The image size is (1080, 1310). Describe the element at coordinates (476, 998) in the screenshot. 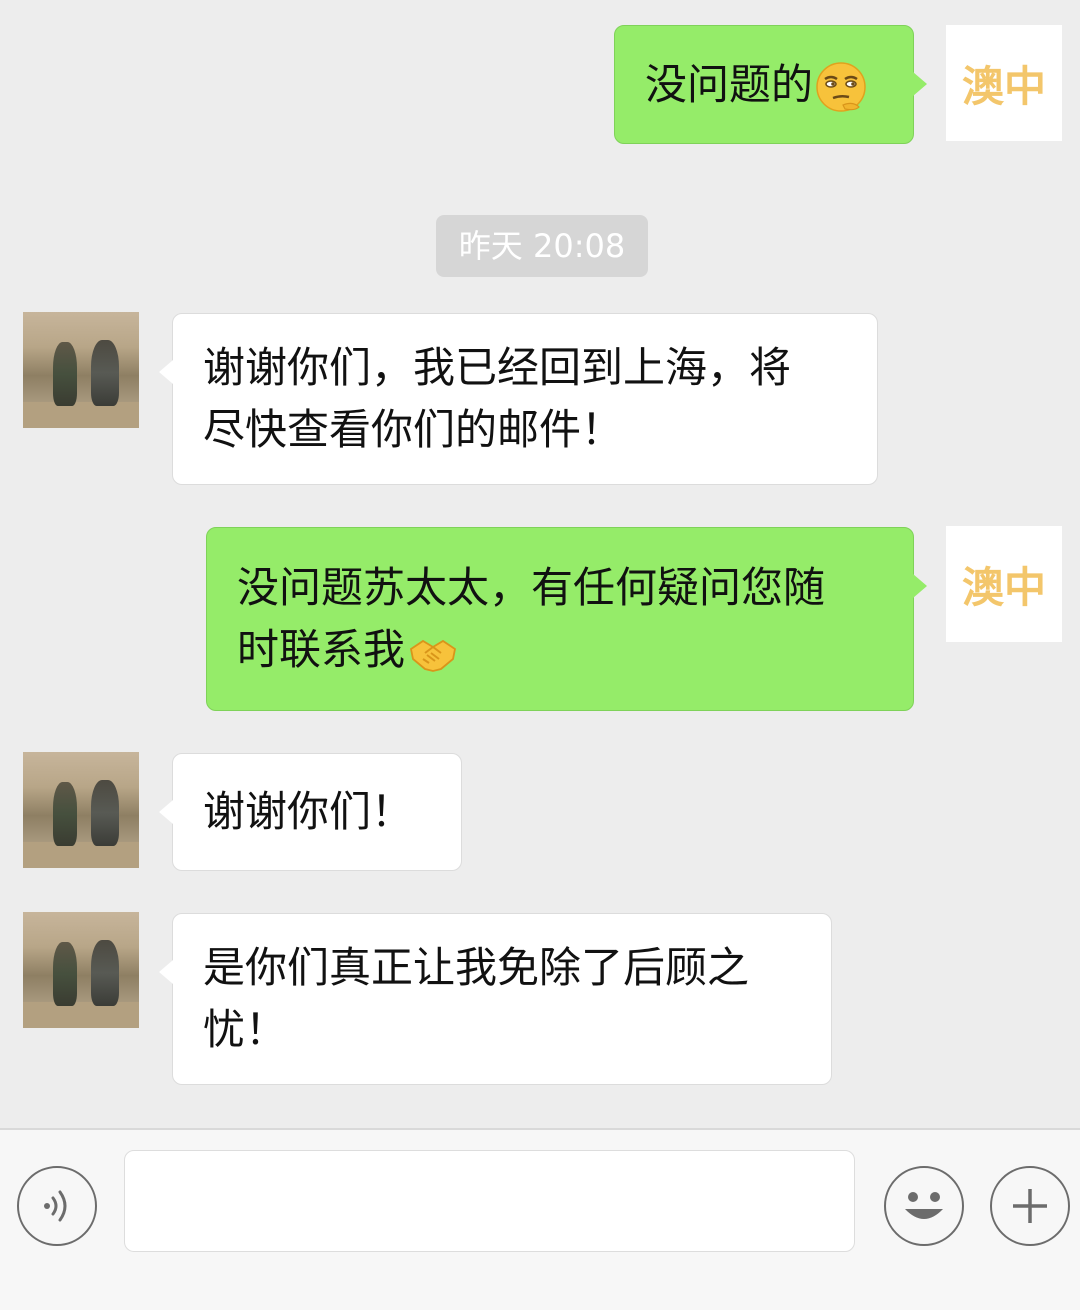

I see `message-text: 是你们真正让我免除了后顾之 忧！` at that location.